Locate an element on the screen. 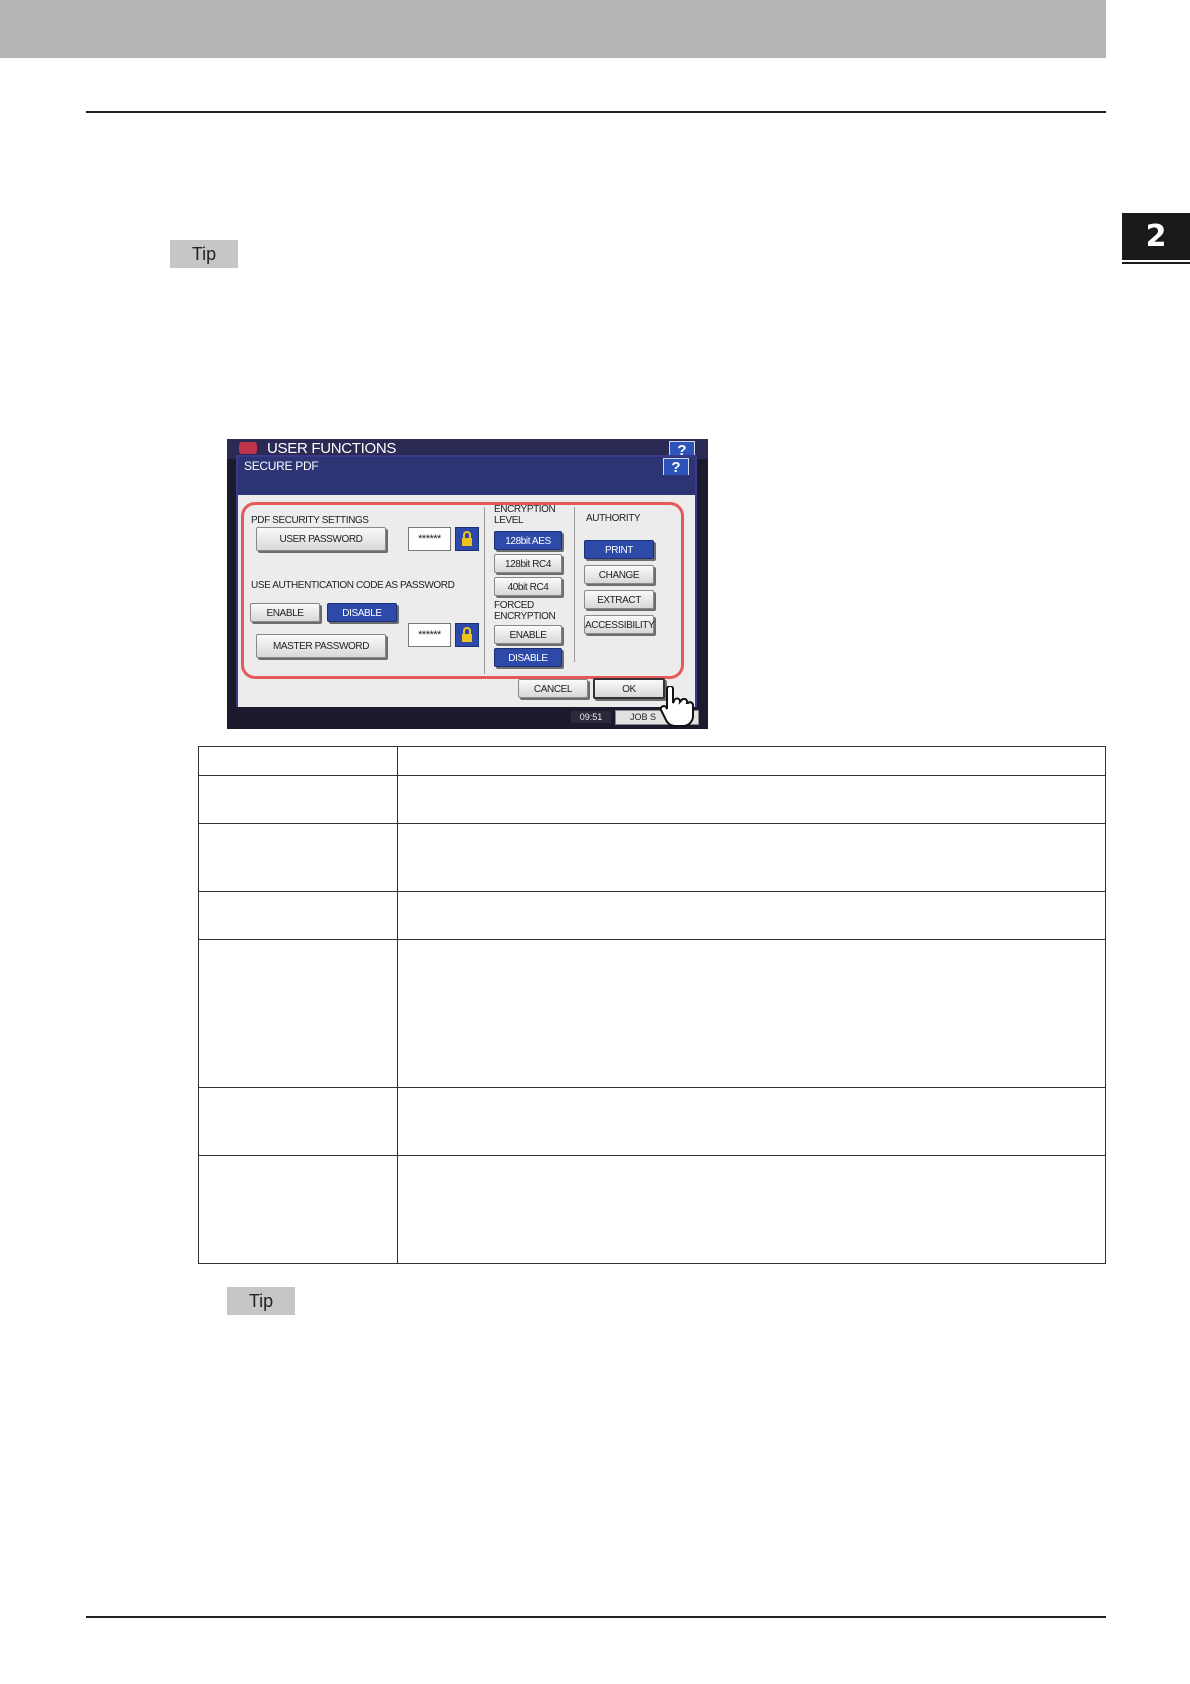 The height and width of the screenshot is (1684, 1190). user-password-button: USER PASSWORD is located at coordinates (321, 539).